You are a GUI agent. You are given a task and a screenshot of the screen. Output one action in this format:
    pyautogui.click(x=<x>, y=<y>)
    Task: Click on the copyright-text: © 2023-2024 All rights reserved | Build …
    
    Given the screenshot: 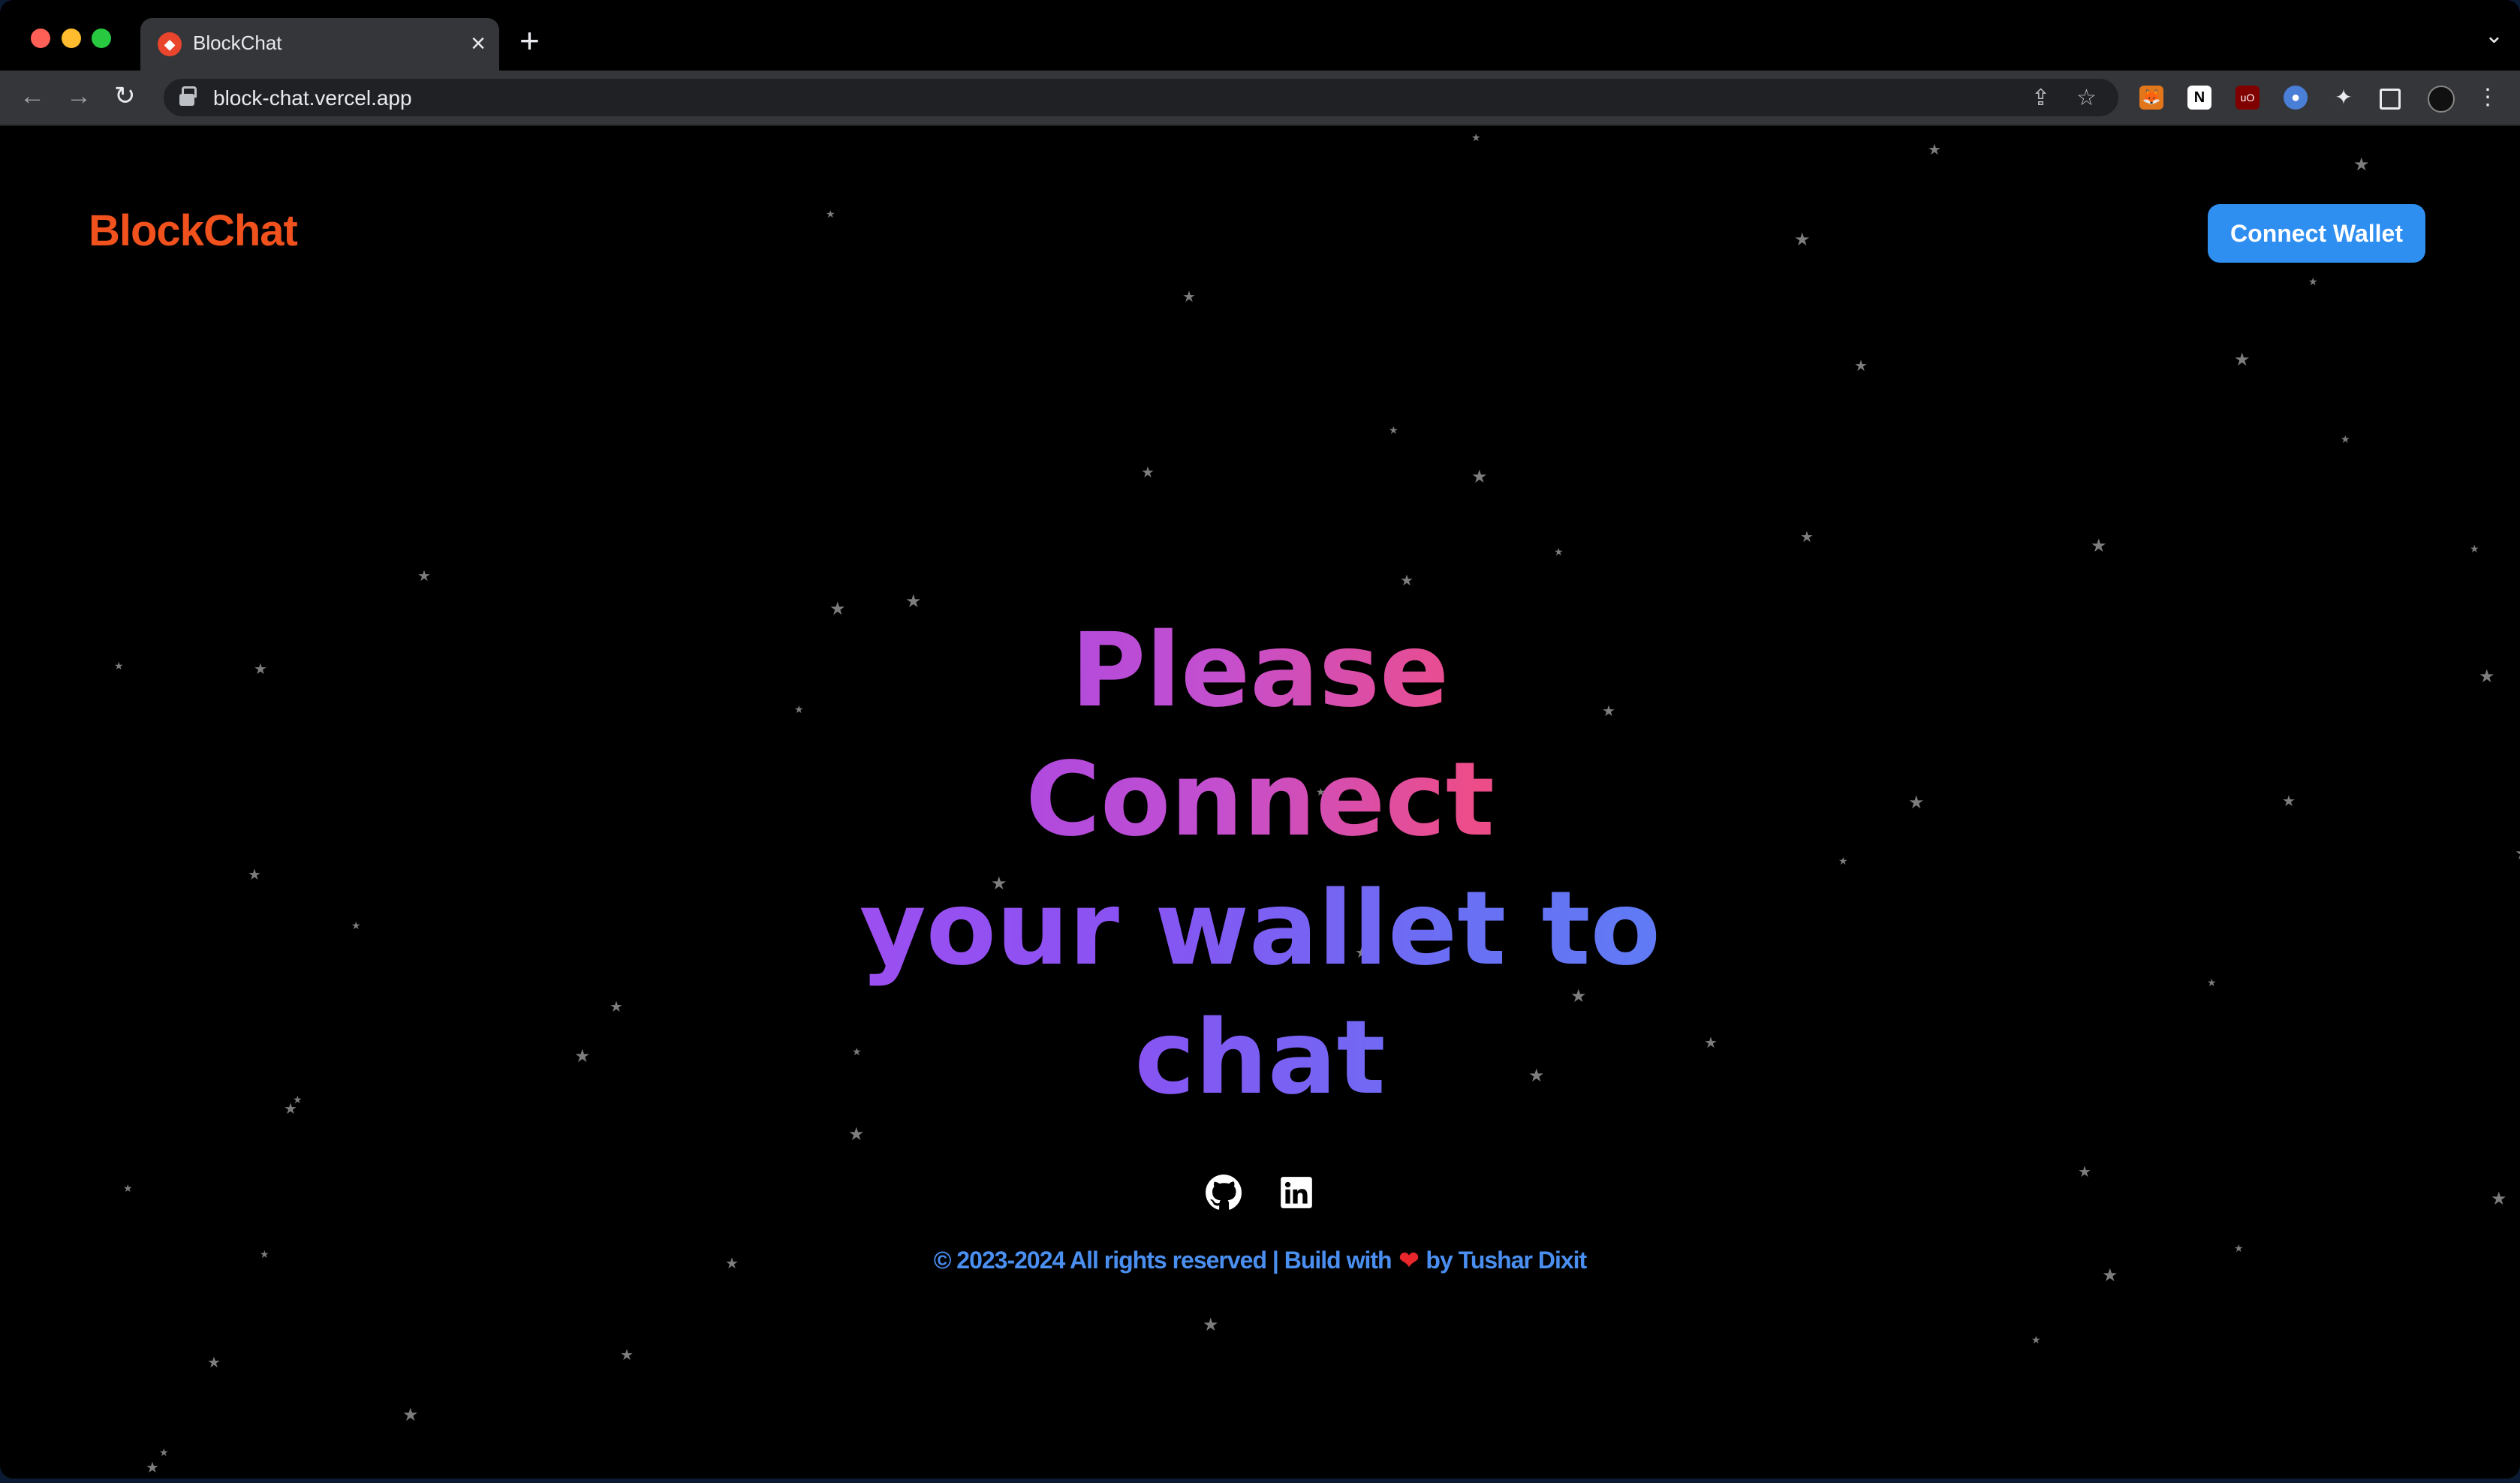 What is the action you would take?
    pyautogui.click(x=1162, y=1260)
    